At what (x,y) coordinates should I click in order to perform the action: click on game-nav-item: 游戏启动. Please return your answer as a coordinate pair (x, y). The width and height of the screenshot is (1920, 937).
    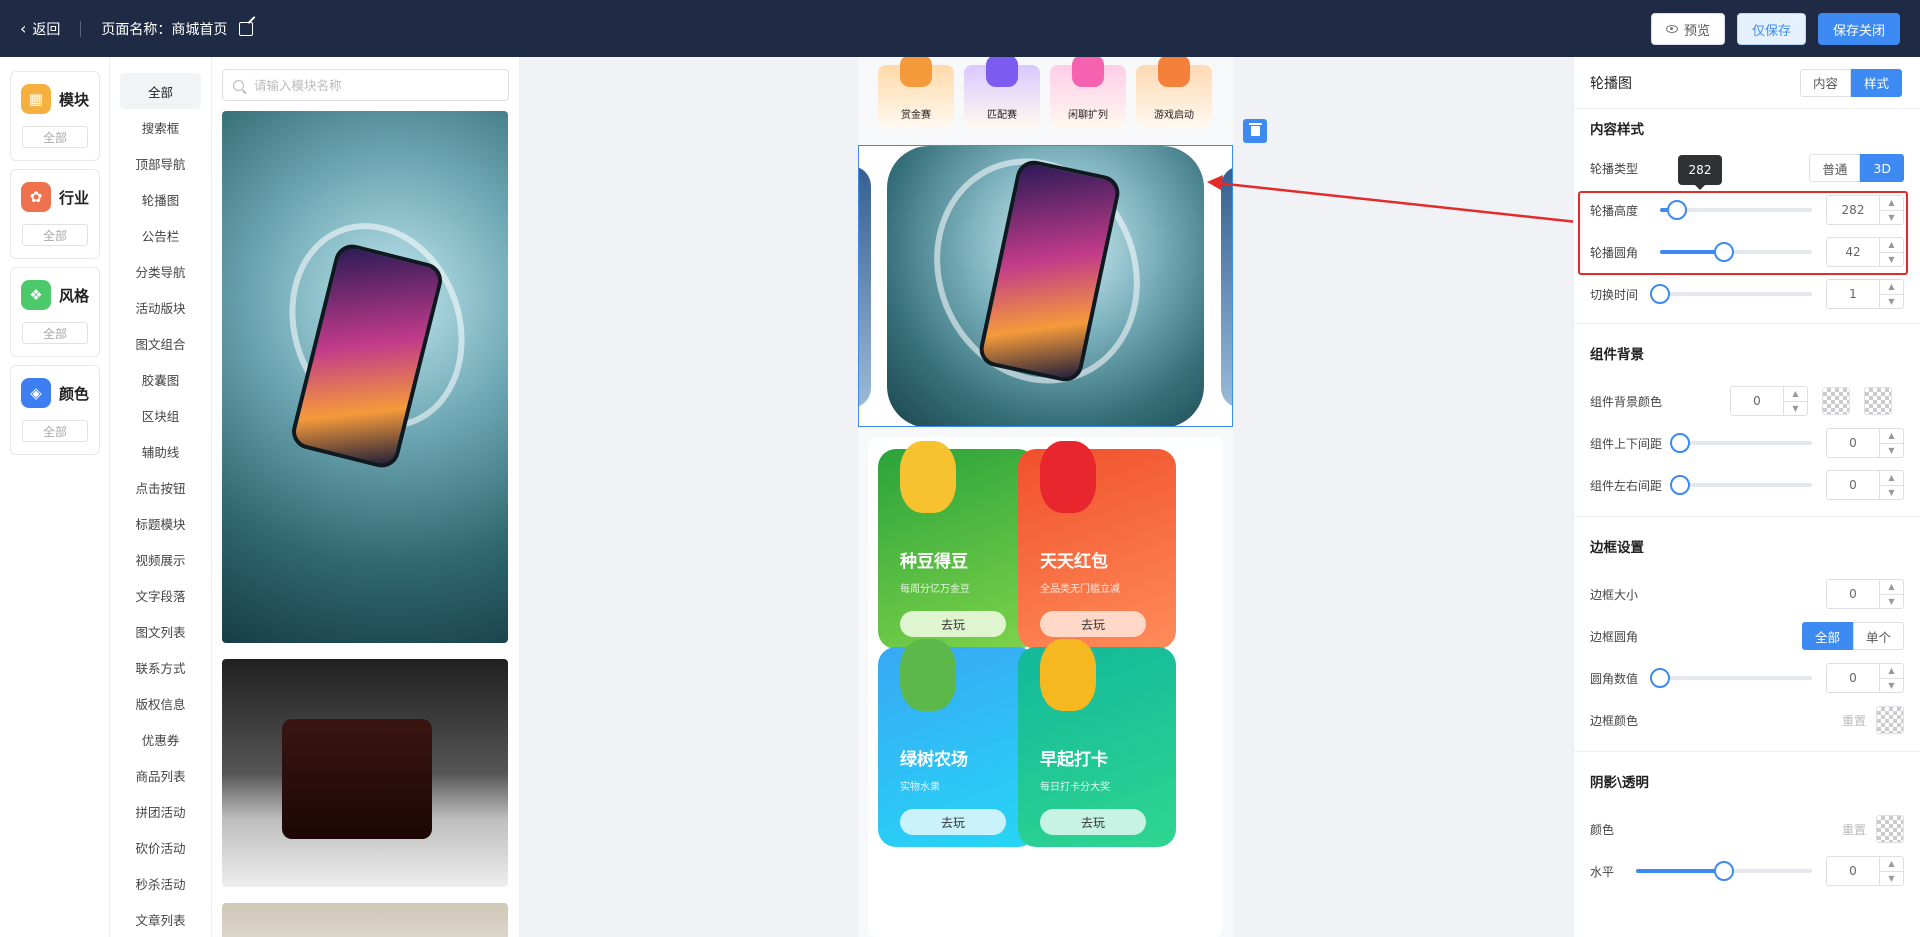
    Looking at the image, I should click on (1174, 92).